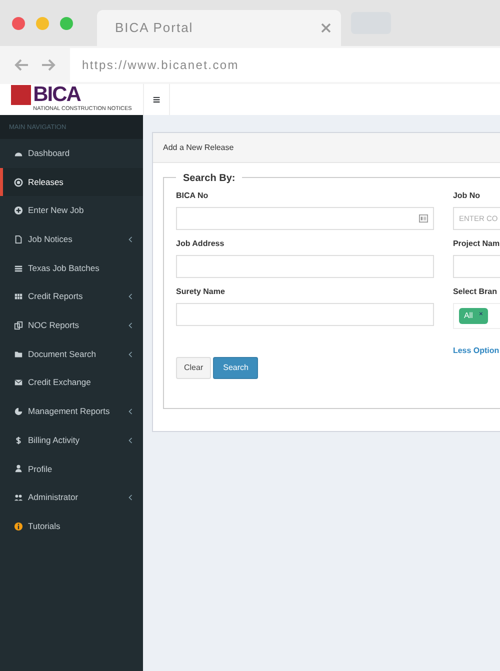 Image resolution: width=500 pixels, height=671 pixels. What do you see at coordinates (193, 196) in the screenshot?
I see `field-label: BICA No` at bounding box center [193, 196].